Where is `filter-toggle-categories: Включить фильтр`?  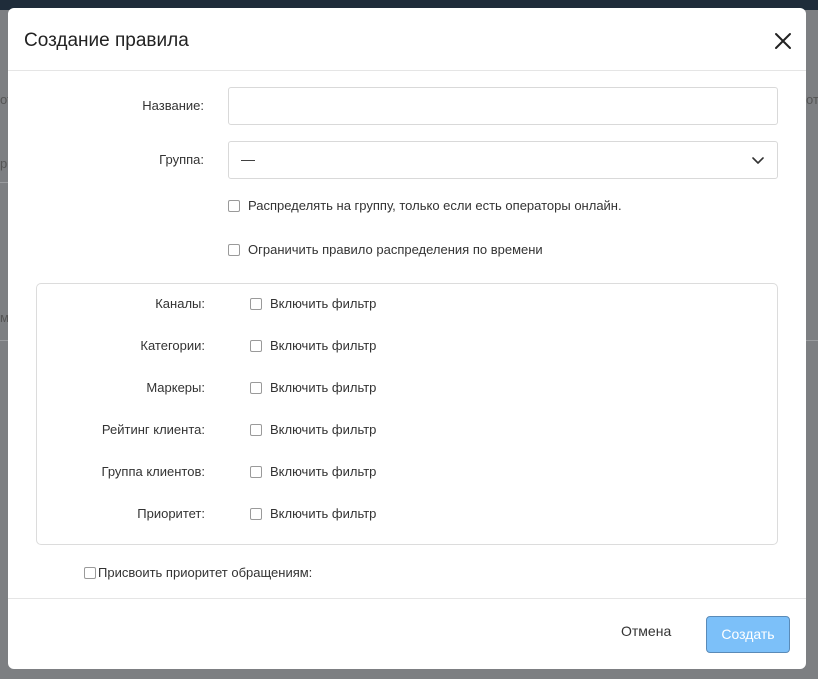 filter-toggle-categories: Включить фильтр is located at coordinates (313, 345).